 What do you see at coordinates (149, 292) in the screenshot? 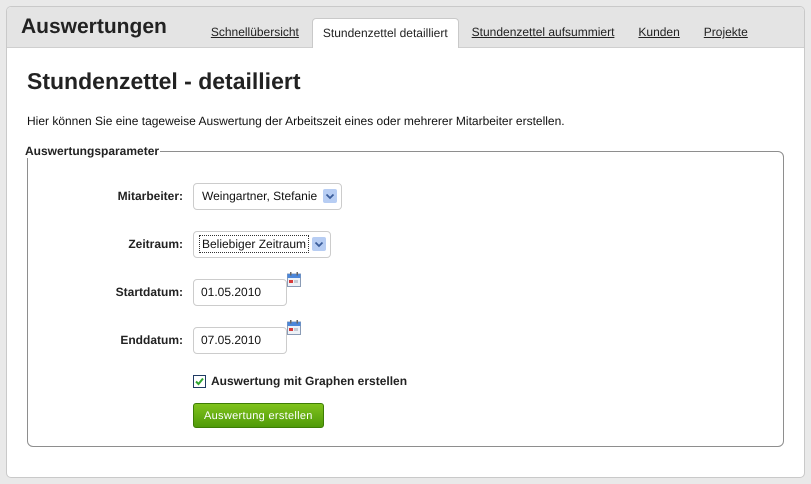
I see `field-label: Startdatum:` at bounding box center [149, 292].